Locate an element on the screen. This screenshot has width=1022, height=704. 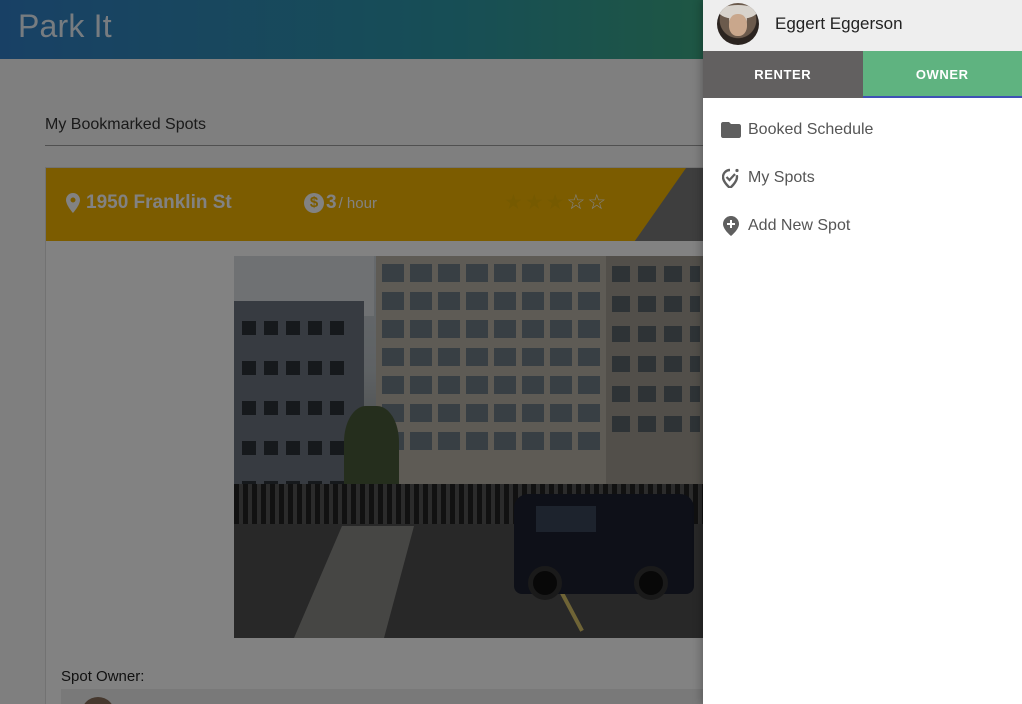
tab-owner: OWNER is located at coordinates (942, 74).